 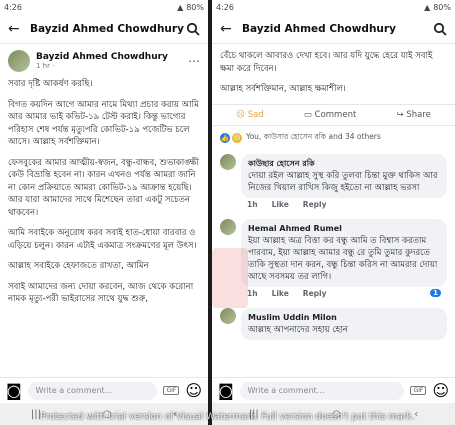 What do you see at coordinates (112, 57) in the screenshot?
I see `post-author: Bayzid Ahmed Chowdhury` at bounding box center [112, 57].